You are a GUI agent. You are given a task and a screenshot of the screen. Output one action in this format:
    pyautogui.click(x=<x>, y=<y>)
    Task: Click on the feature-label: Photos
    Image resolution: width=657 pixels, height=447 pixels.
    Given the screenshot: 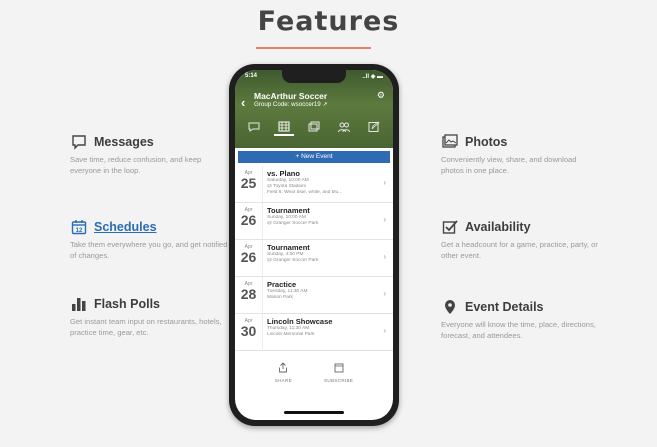 What is the action you would take?
    pyautogui.click(x=486, y=142)
    